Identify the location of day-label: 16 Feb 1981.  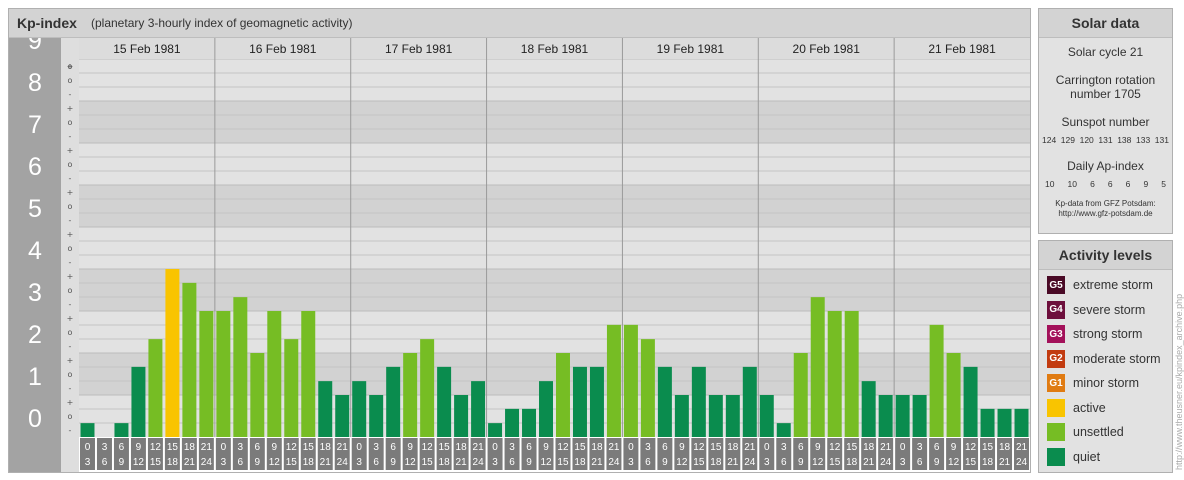
(283, 49).